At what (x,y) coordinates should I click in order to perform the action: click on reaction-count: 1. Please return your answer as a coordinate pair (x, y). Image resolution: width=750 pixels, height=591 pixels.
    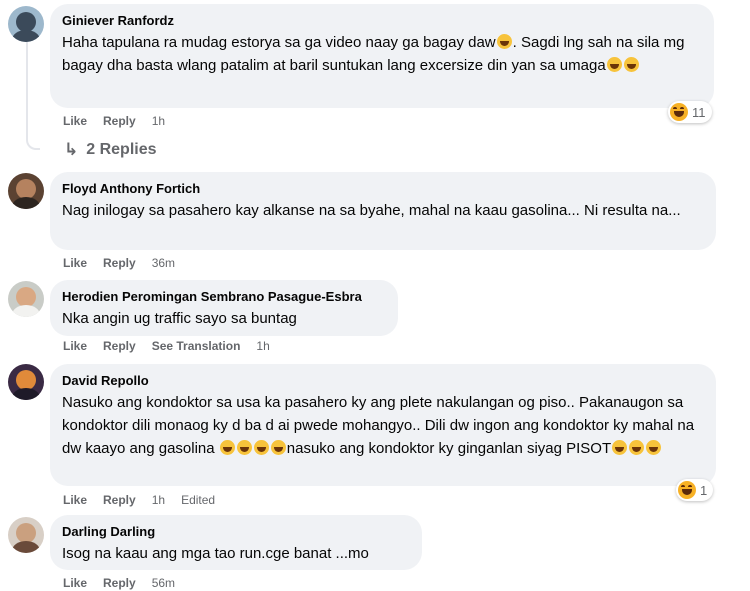
    Looking at the image, I should click on (704, 490).